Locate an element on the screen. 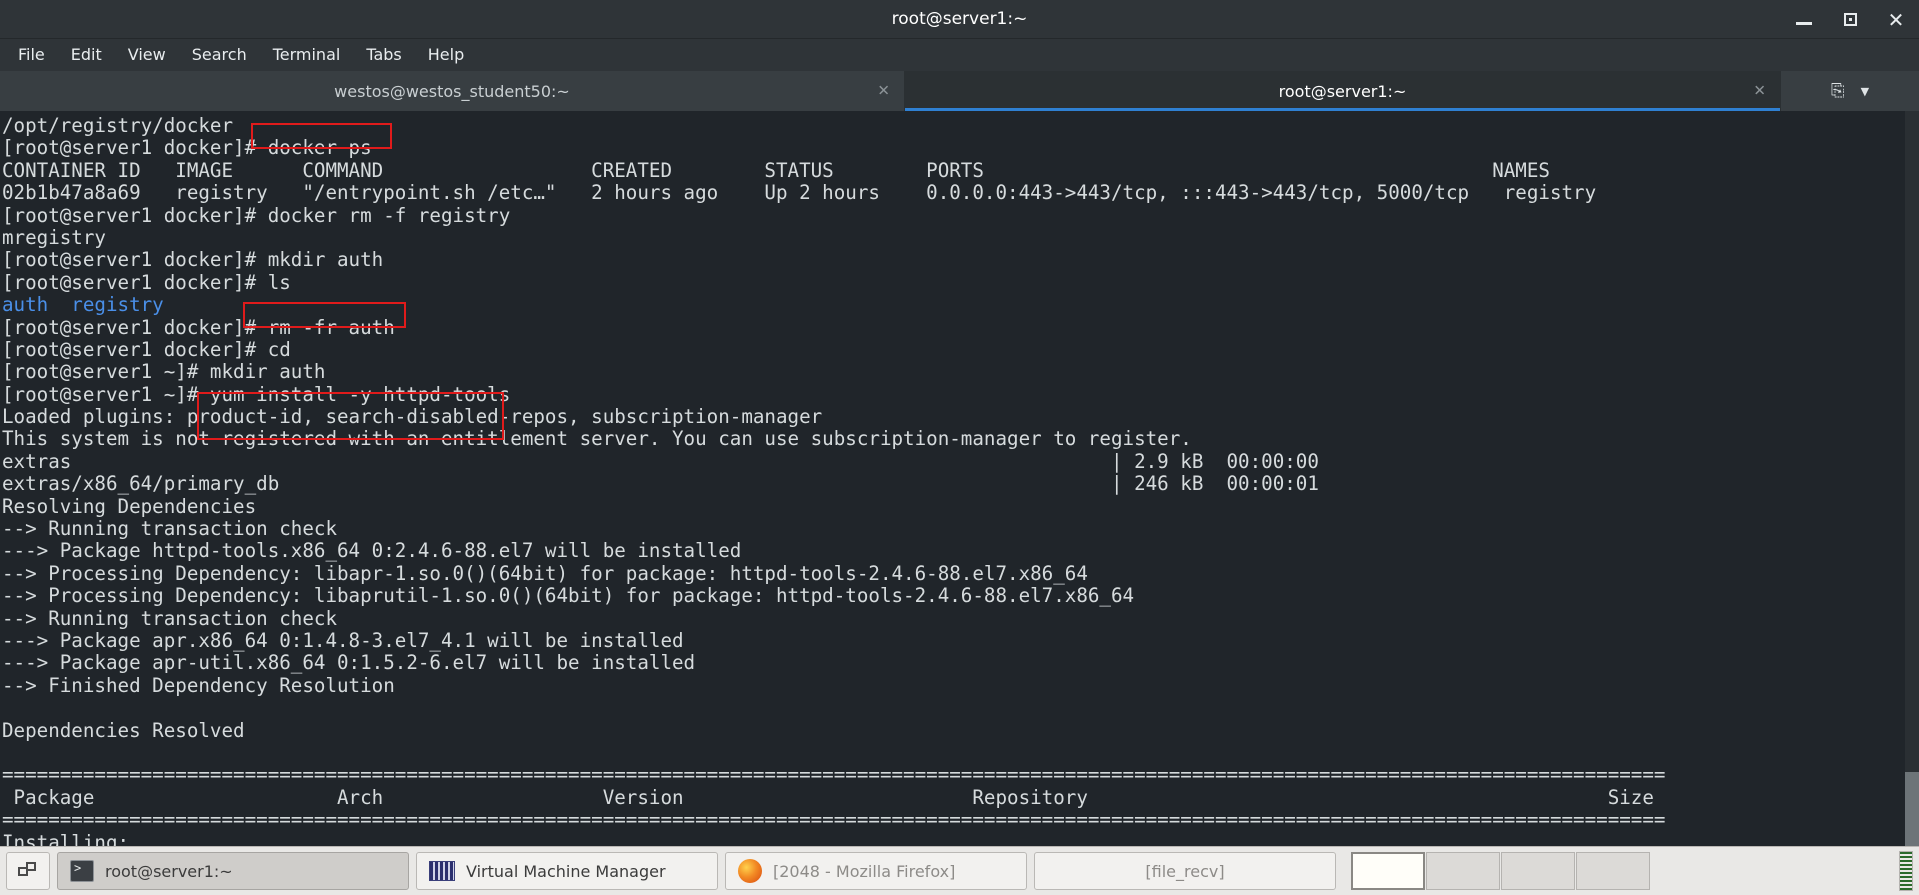  close-icon: ✕ is located at coordinates (1896, 19).